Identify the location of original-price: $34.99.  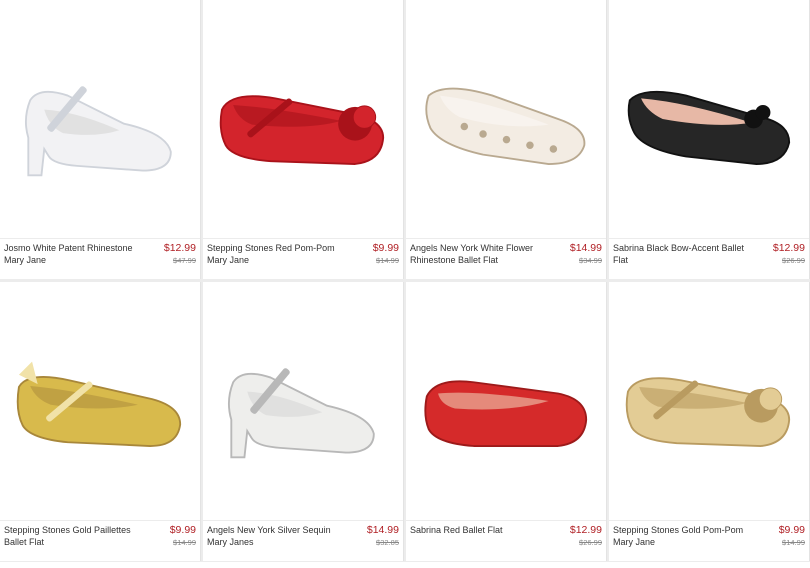
(590, 260).